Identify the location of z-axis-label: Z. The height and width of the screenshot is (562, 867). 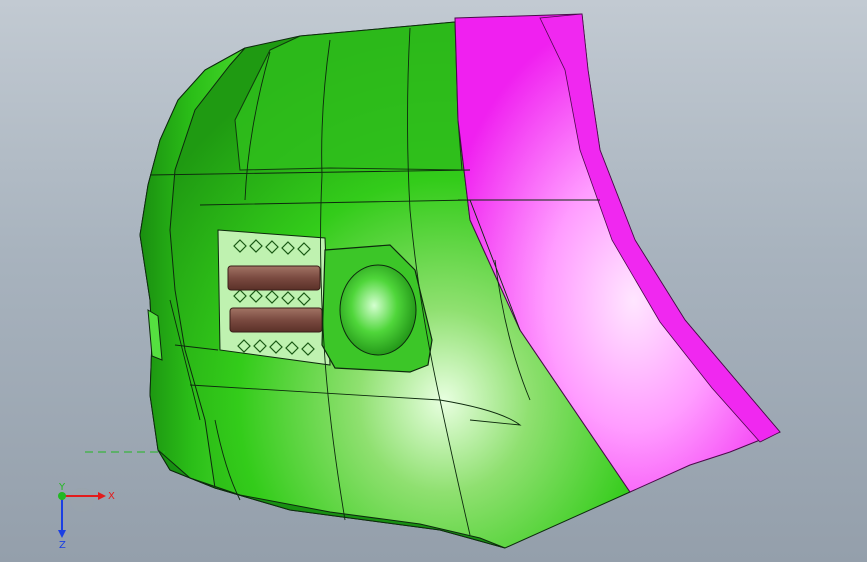
(62, 545).